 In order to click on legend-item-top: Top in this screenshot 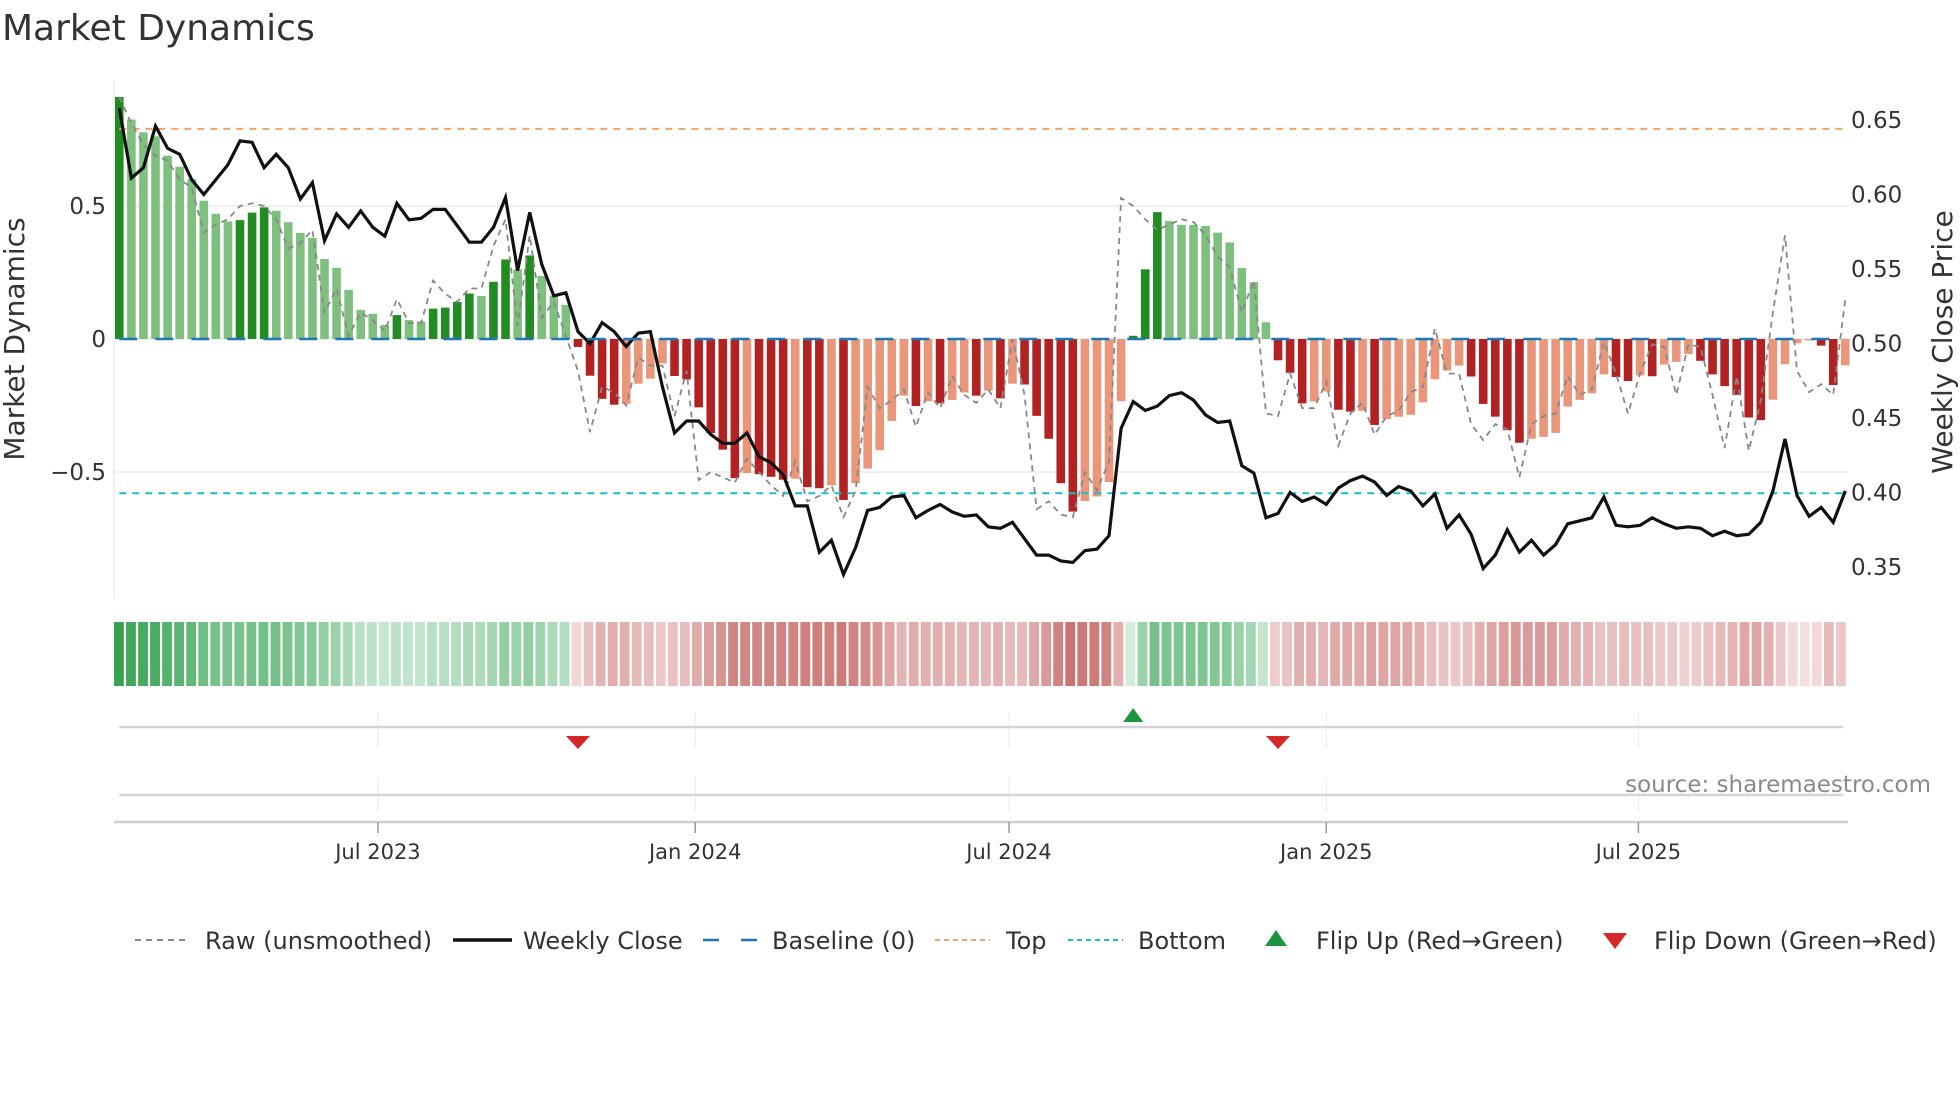, I will do `click(991, 941)`.